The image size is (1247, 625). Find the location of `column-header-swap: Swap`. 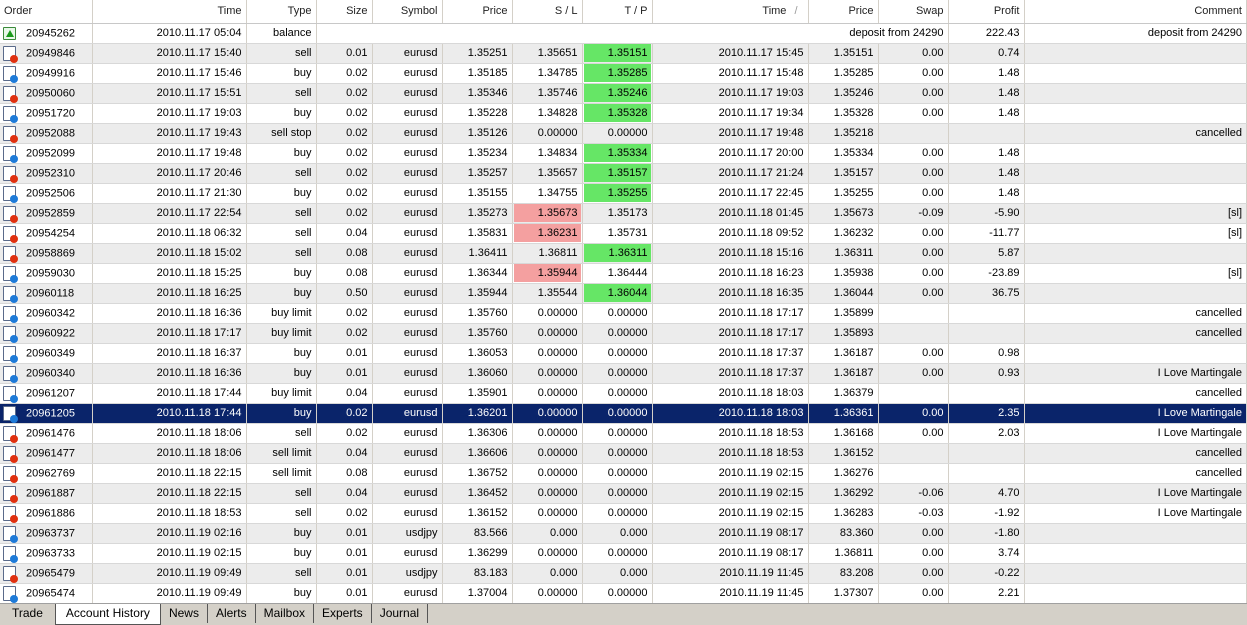

column-header-swap: Swap is located at coordinates (913, 12).